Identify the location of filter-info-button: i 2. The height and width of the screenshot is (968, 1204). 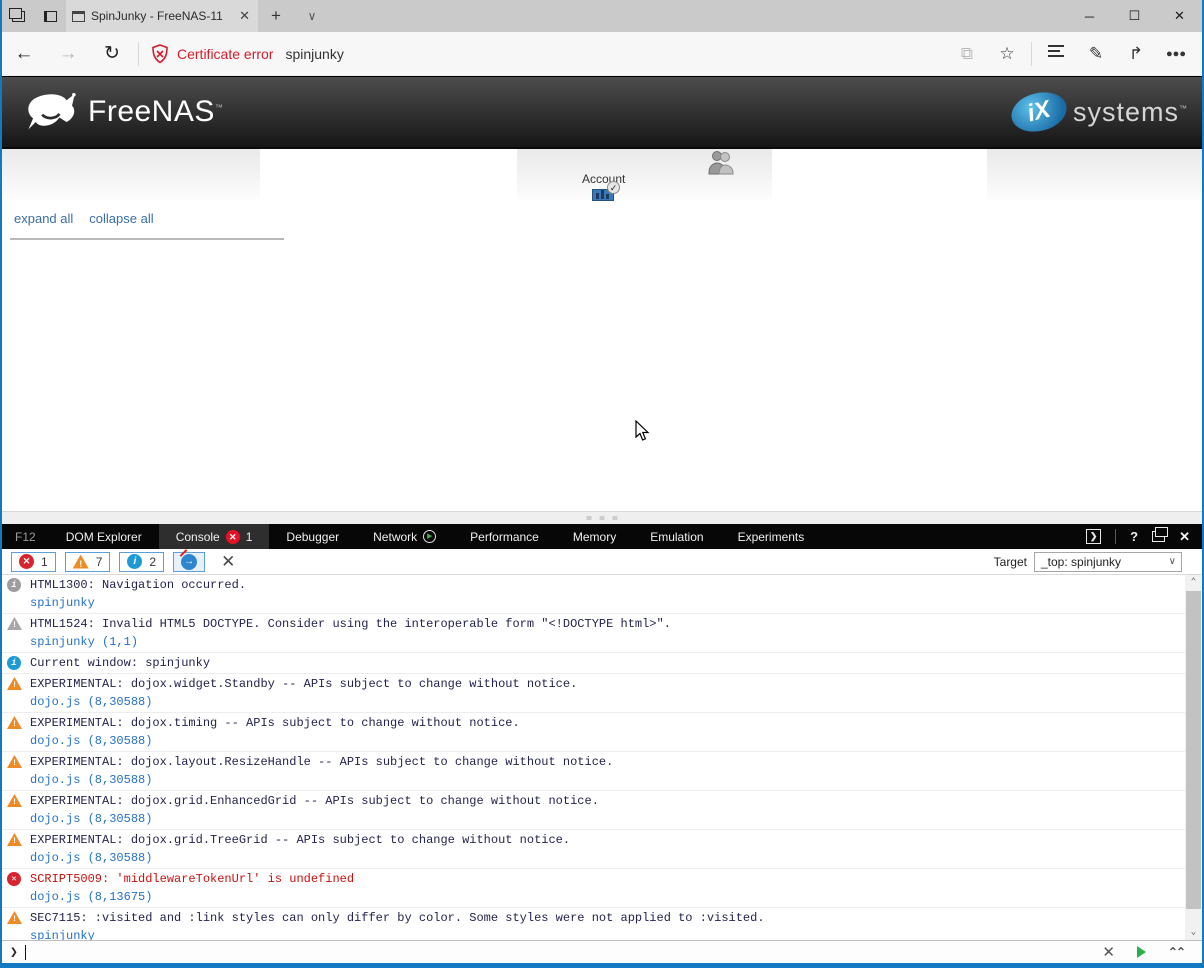
(142, 561).